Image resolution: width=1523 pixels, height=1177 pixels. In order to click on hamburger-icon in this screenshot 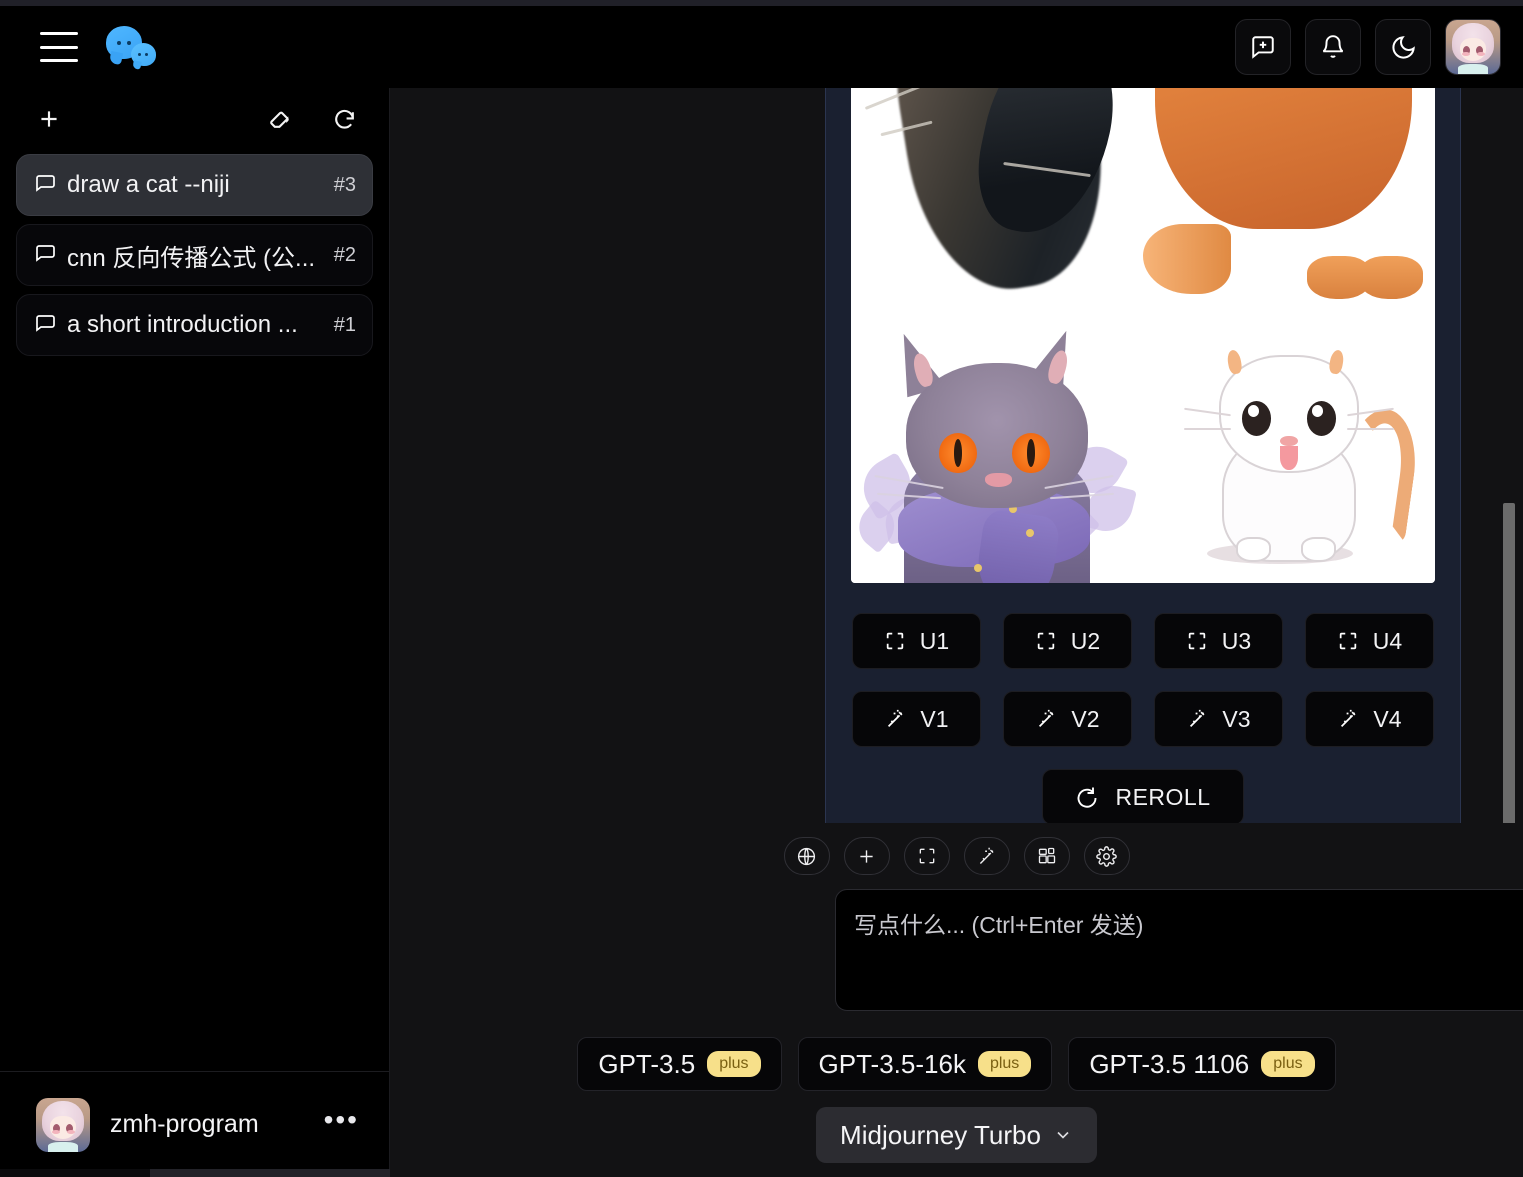, I will do `click(59, 47)`.